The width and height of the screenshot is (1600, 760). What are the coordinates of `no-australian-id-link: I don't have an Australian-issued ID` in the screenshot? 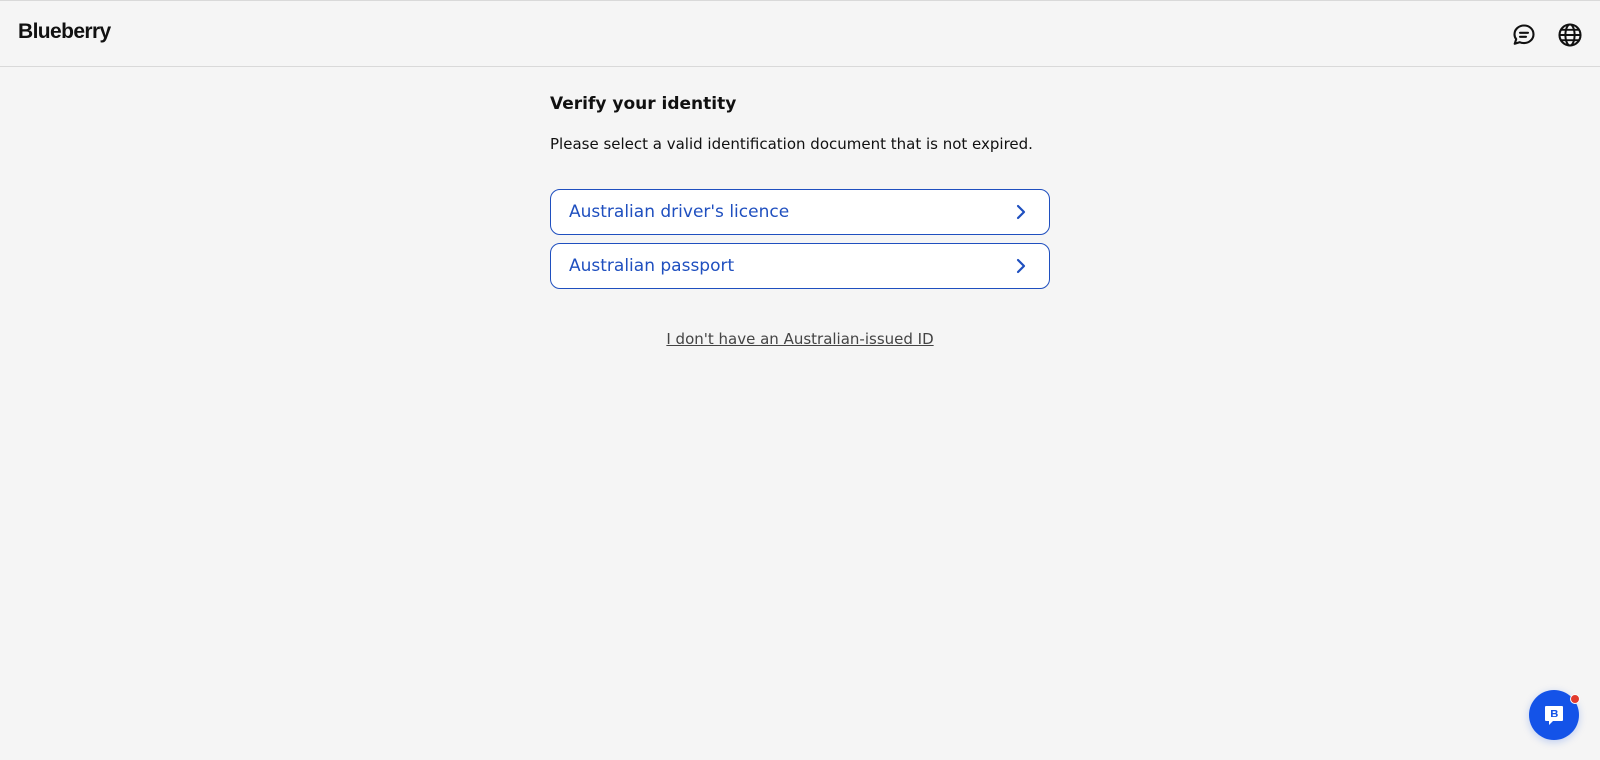 It's located at (800, 339).